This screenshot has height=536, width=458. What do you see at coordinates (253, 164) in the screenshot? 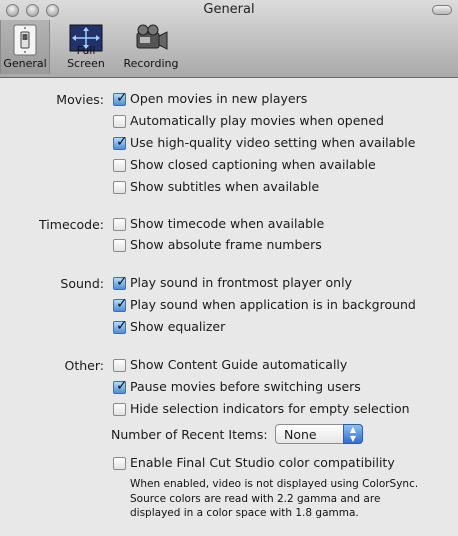
I see `option-label: Show closed captioning when available` at bounding box center [253, 164].